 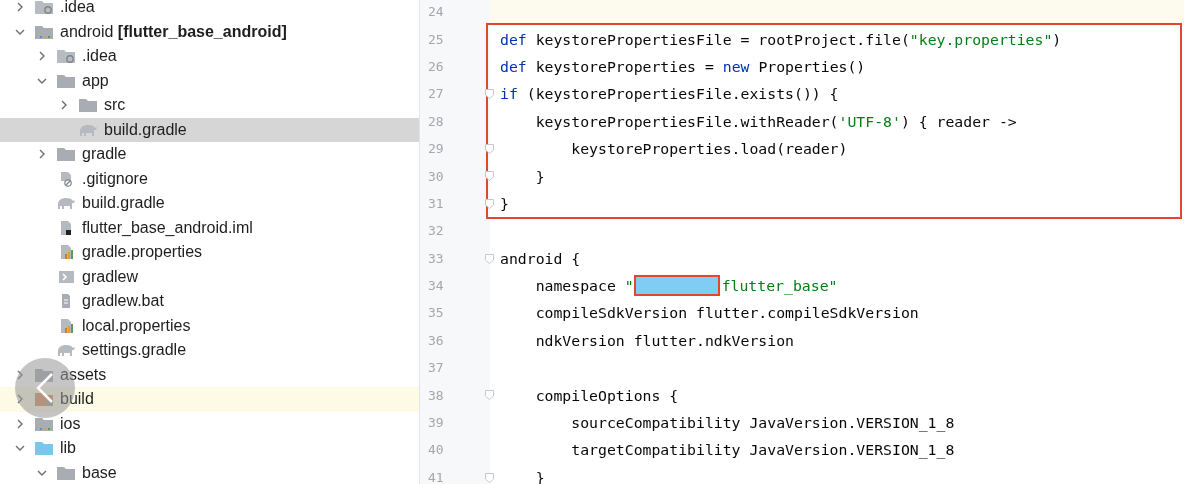 I want to click on tree-item: .gitignore, so click(x=209, y=178).